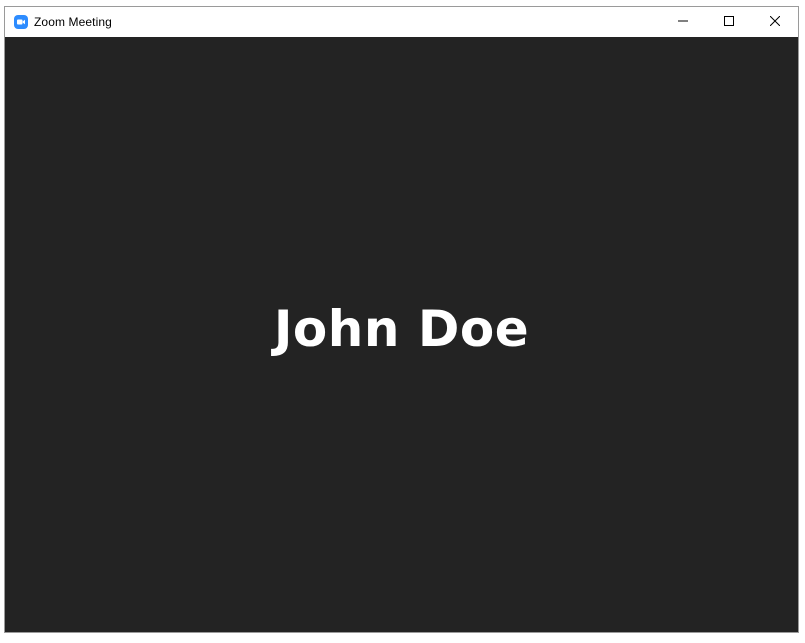  I want to click on close-button, so click(775, 22).